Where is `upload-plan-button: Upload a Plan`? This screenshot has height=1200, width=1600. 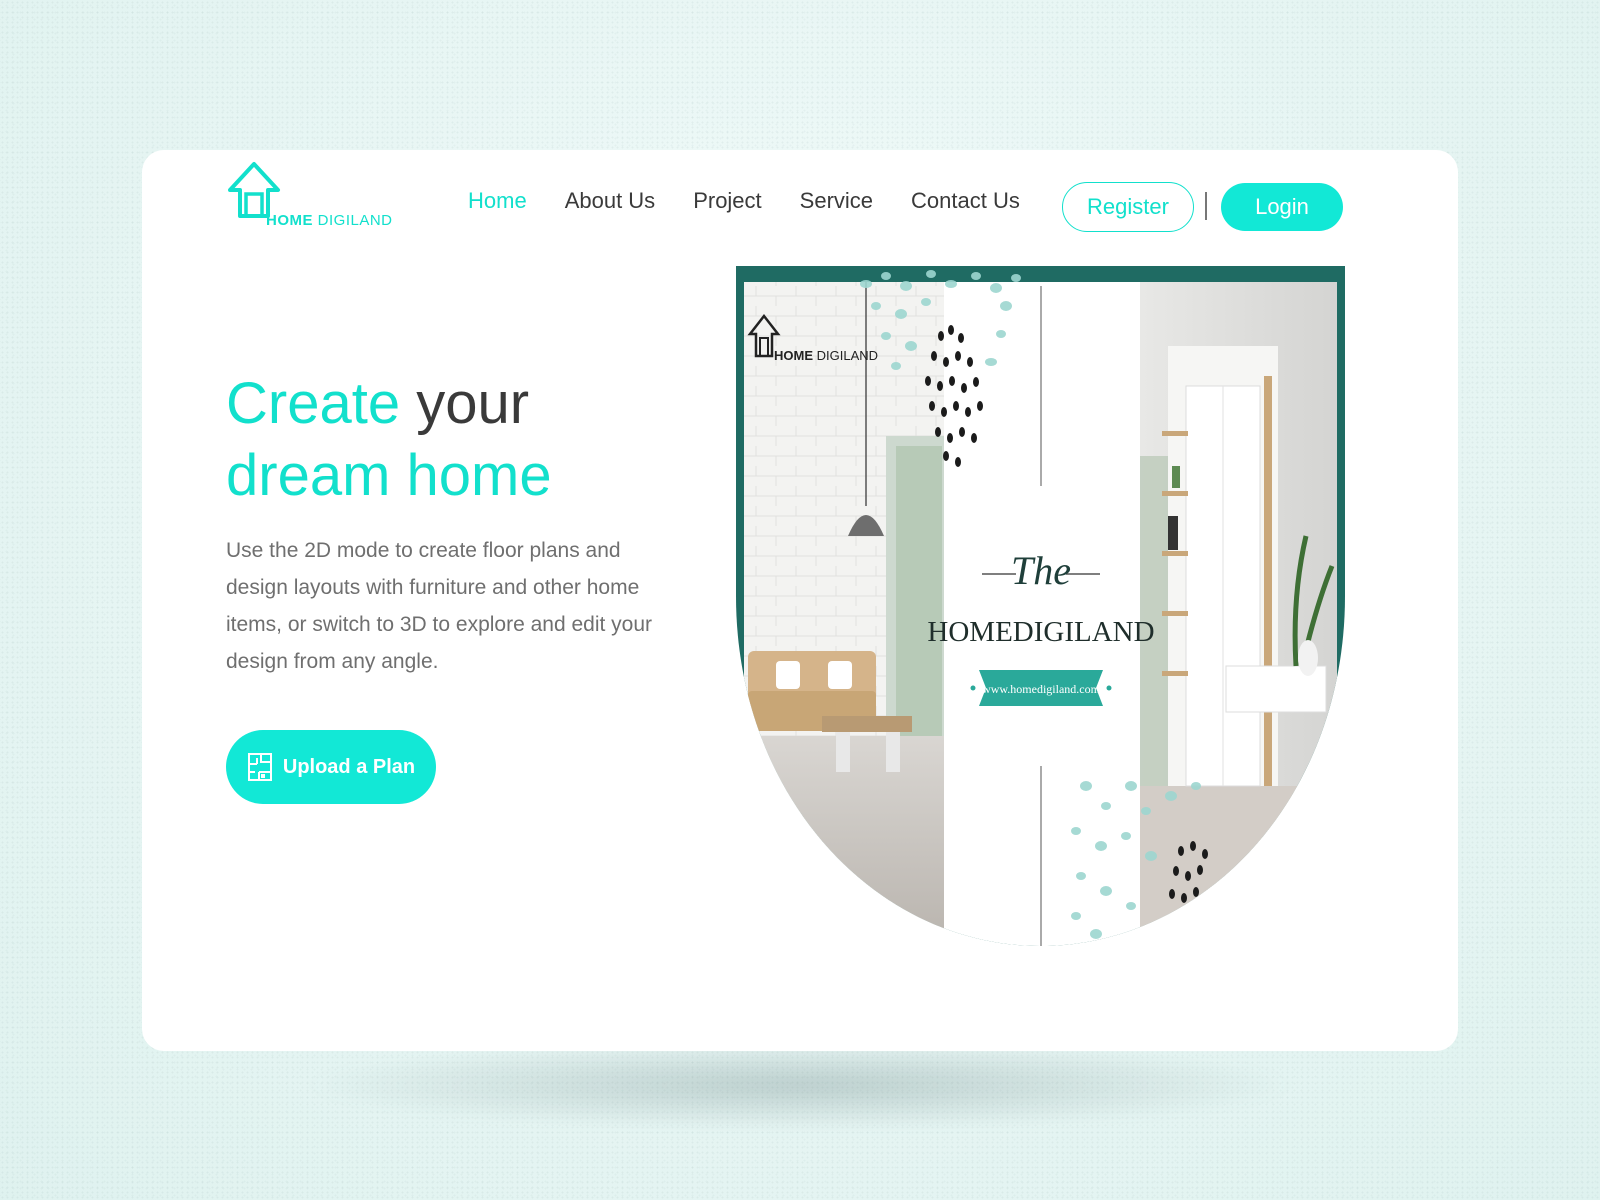
upload-plan-button: Upload a Plan is located at coordinates (331, 767).